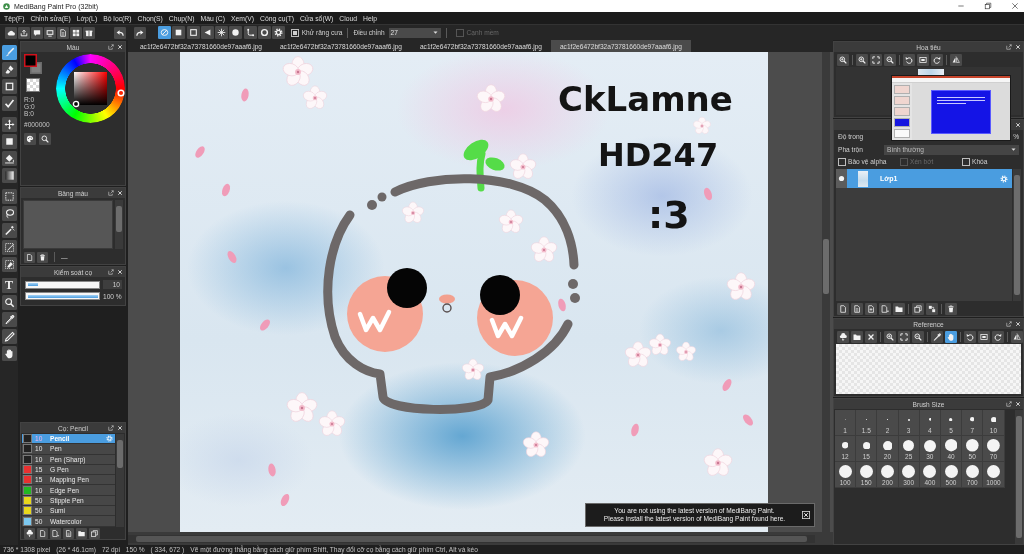  Describe the element at coordinates (9, 103) in the screenshot. I see `checkmark-icon` at that location.